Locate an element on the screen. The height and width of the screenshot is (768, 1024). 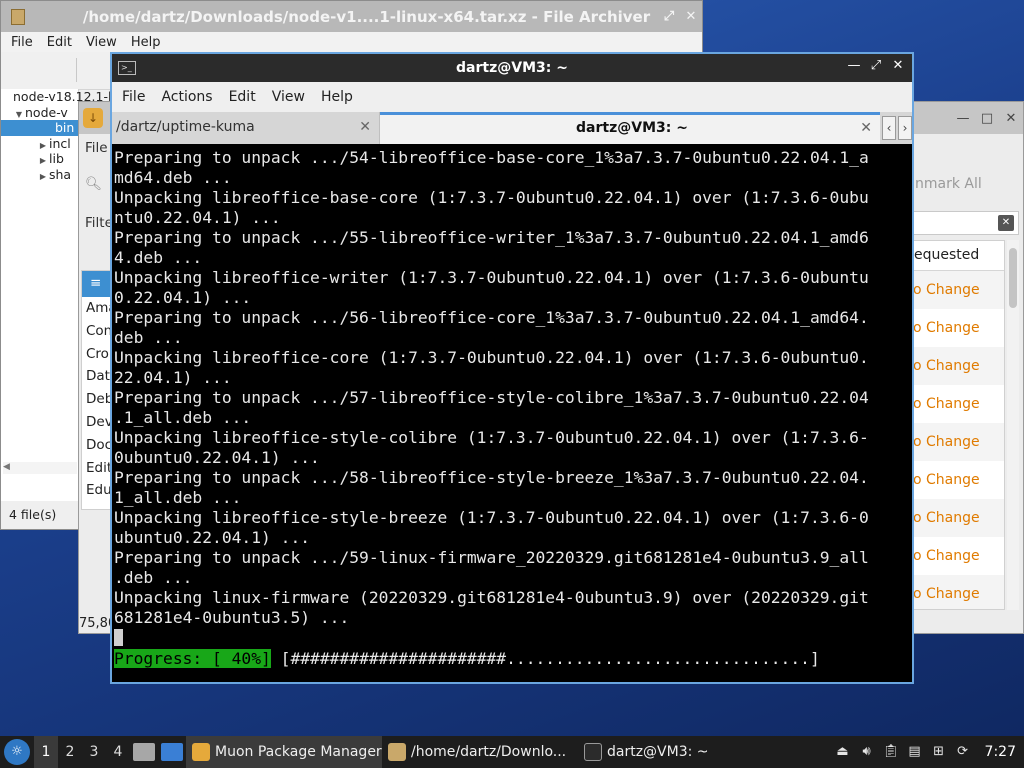
list-item: Edit is located at coordinates (97, 468).